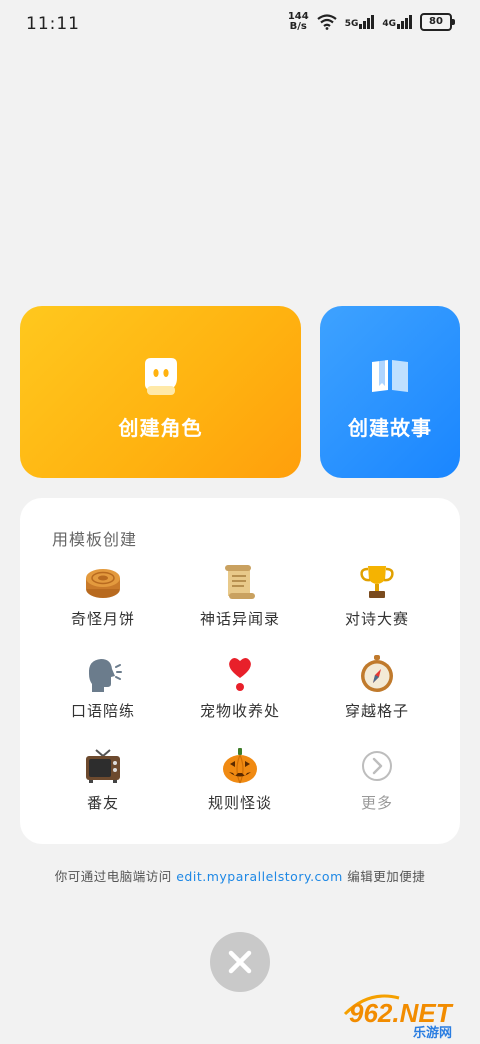 The image size is (480, 1044). Describe the element at coordinates (240, 694) in the screenshot. I see `template-item-pet-adoption: 宠物收养处` at that location.